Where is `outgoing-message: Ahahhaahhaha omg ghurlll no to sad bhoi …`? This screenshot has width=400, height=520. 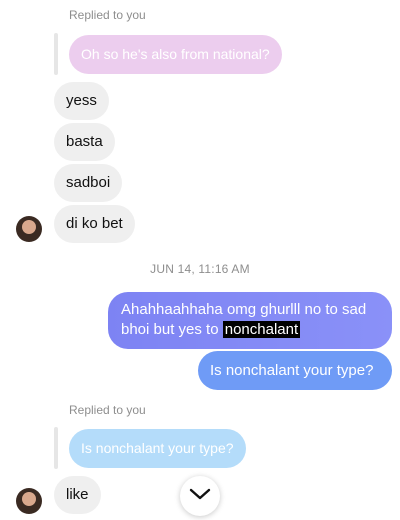 outgoing-message: Ahahhaahhaha omg ghurlll no to sad bhoi … is located at coordinates (250, 320).